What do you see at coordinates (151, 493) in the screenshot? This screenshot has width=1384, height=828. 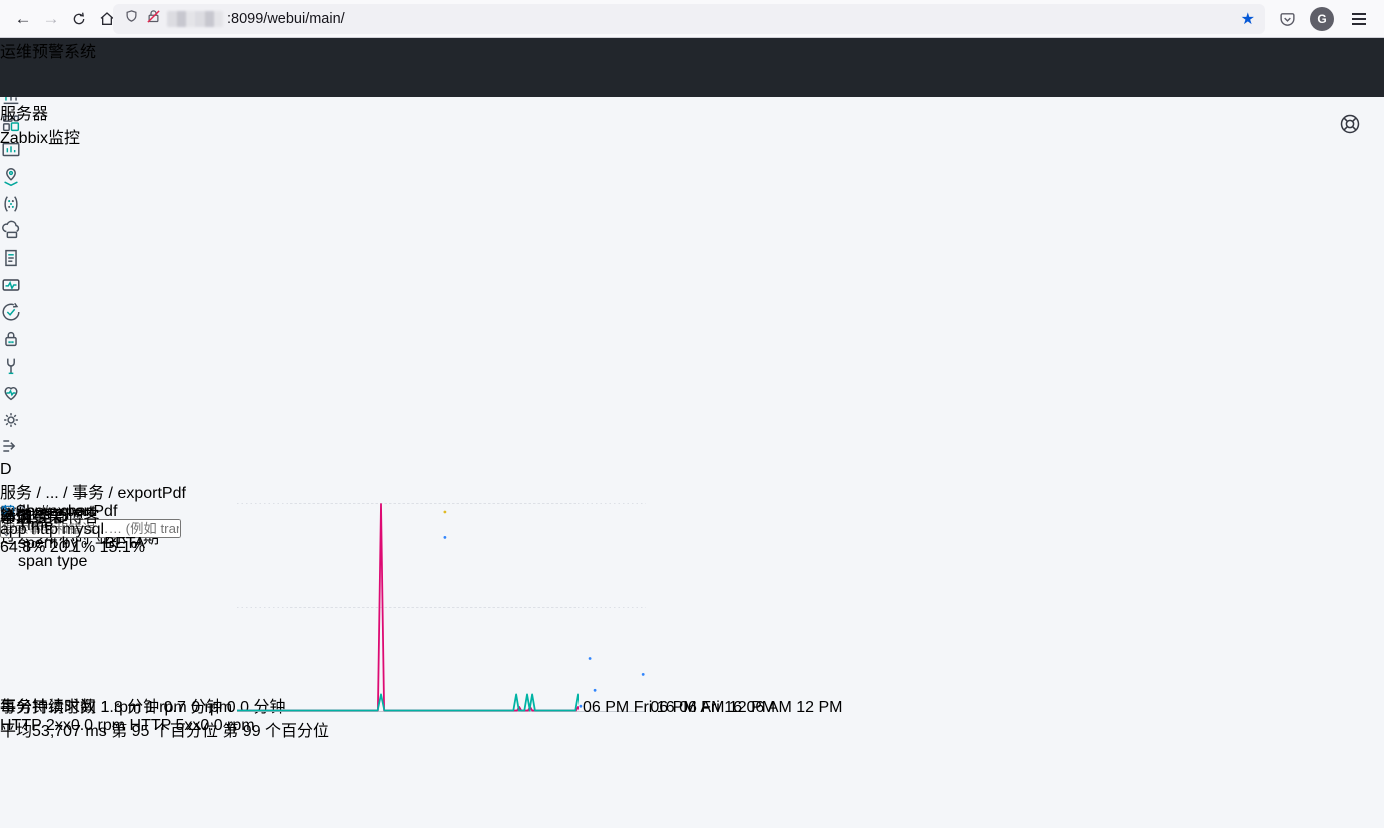 I see `breadcrumb-current: exportPdf` at bounding box center [151, 493].